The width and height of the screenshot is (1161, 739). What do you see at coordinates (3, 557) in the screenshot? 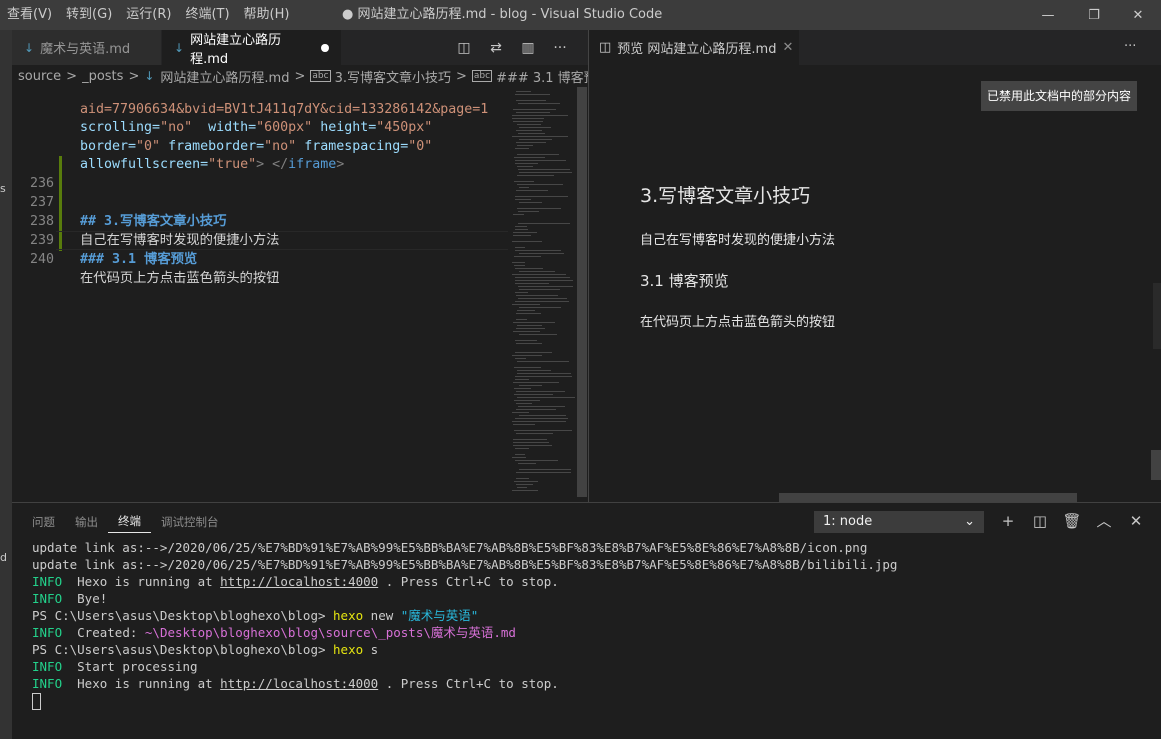
I see `activity-mark-d: d` at bounding box center [3, 557].